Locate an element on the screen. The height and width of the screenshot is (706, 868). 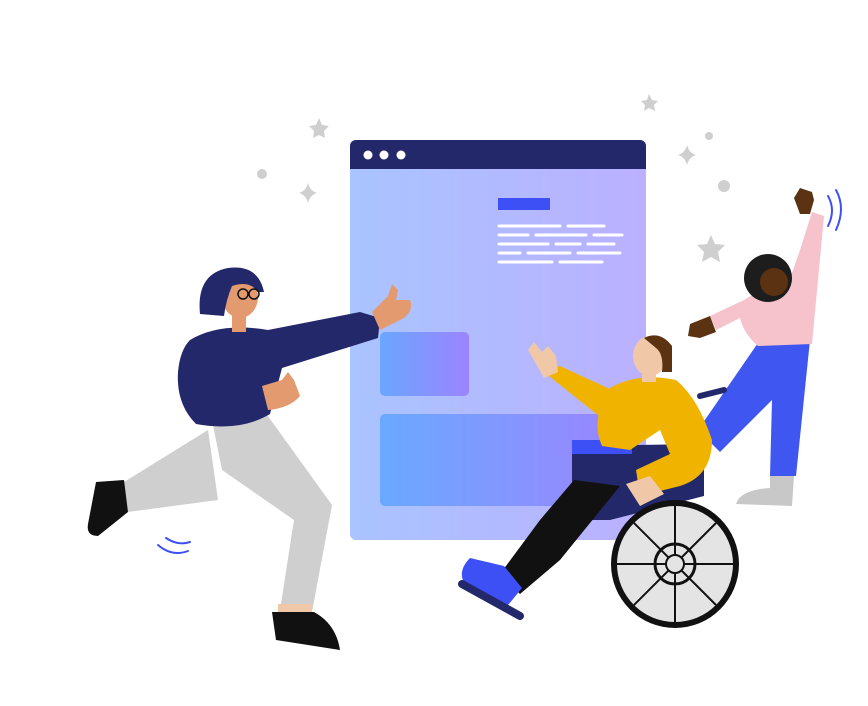
heading-block is located at coordinates (524, 204).